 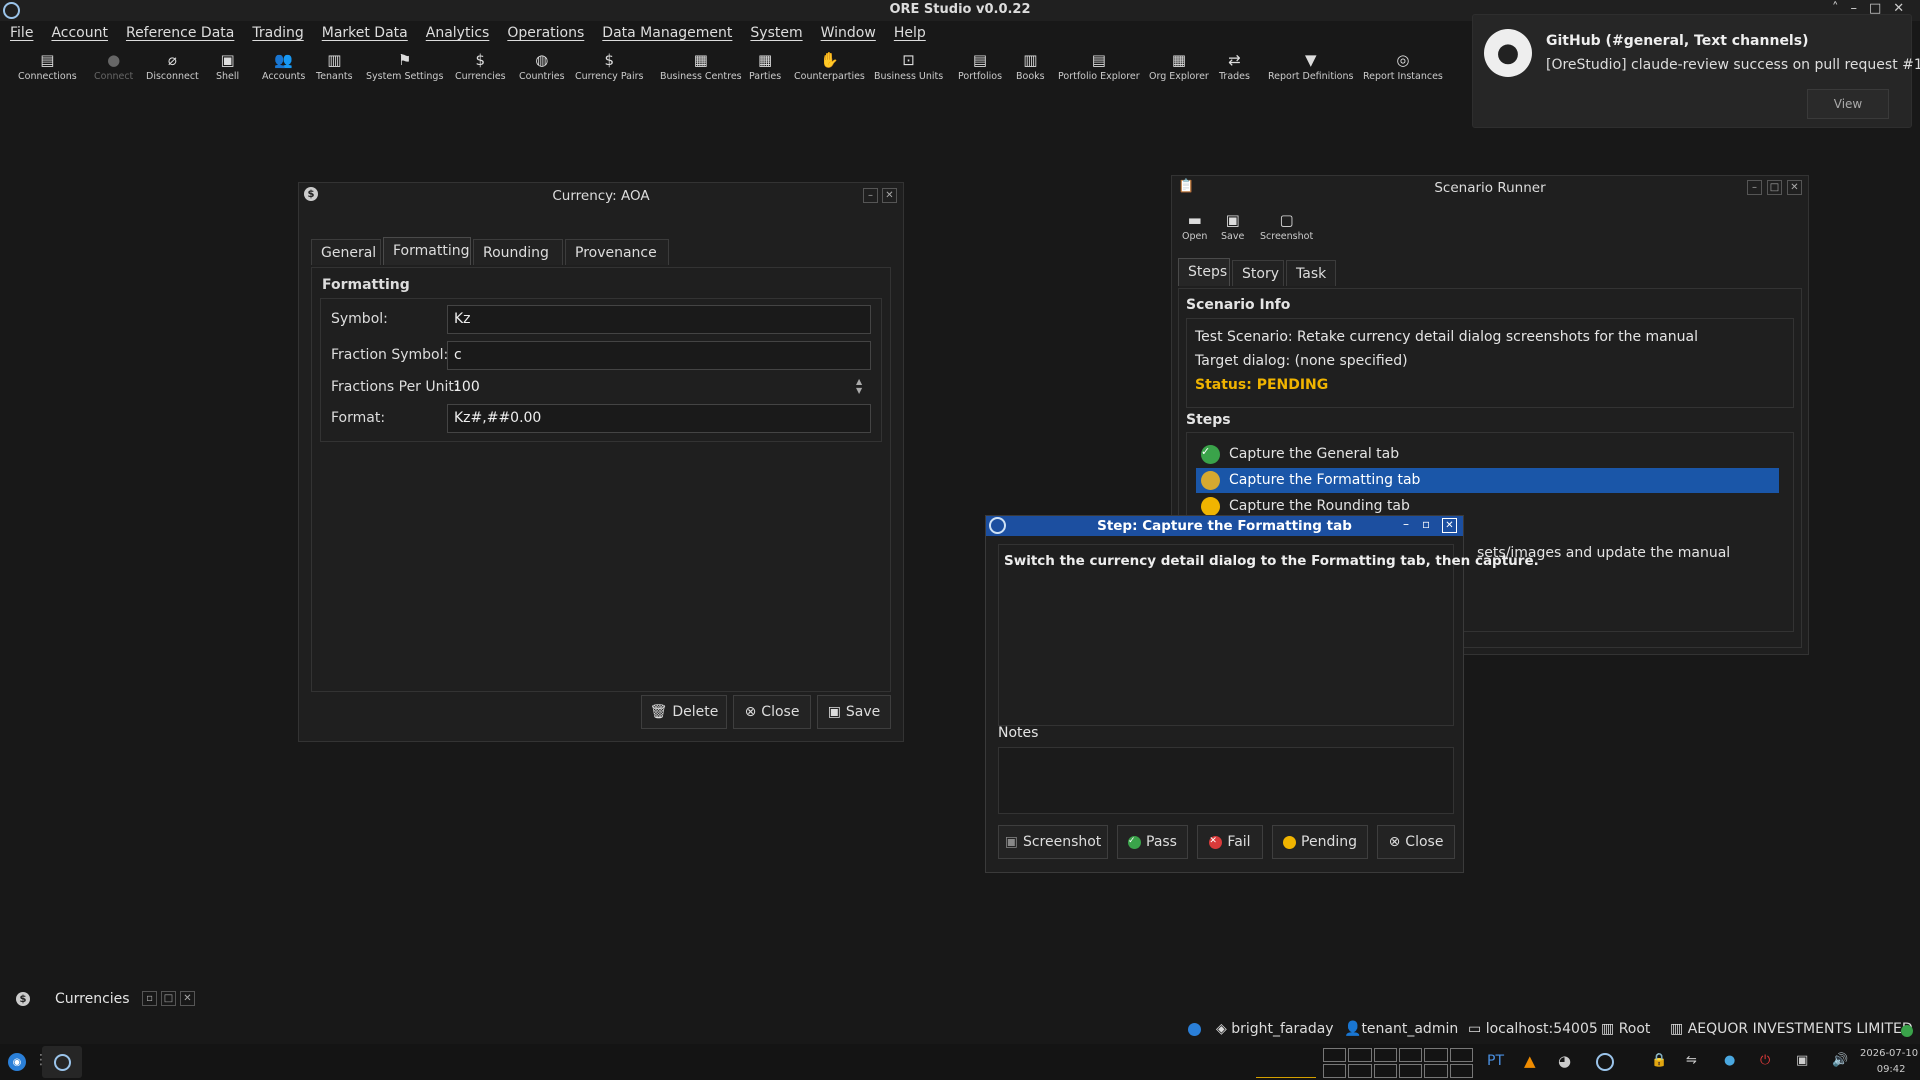 What do you see at coordinates (113, 66) in the screenshot?
I see `toolbar-connect: ● Connect` at bounding box center [113, 66].